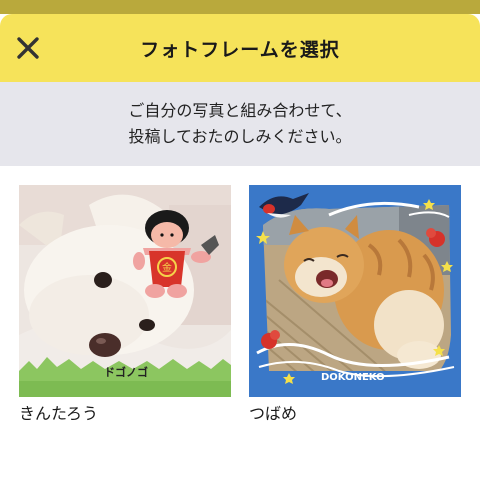  I want to click on modal-header: フォトフレームを選択, so click(240, 48).